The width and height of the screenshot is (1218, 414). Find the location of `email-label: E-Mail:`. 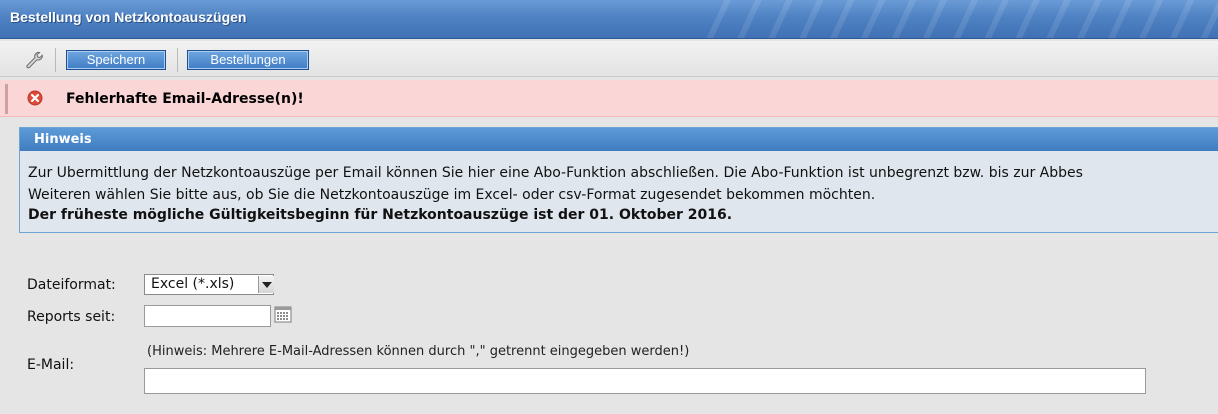

email-label: E-Mail: is located at coordinates (51, 365).